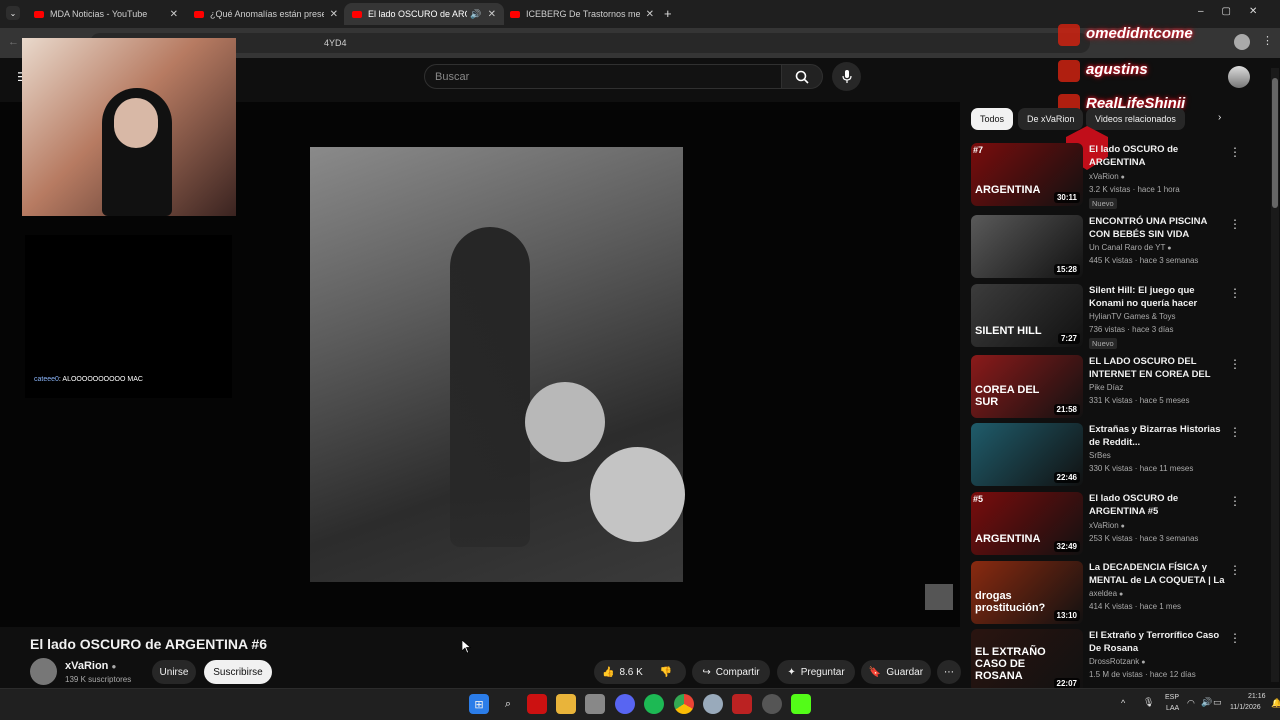 This screenshot has height=720, width=1280. What do you see at coordinates (949, 672) in the screenshot?
I see `more-actions-button: ⋯` at bounding box center [949, 672].